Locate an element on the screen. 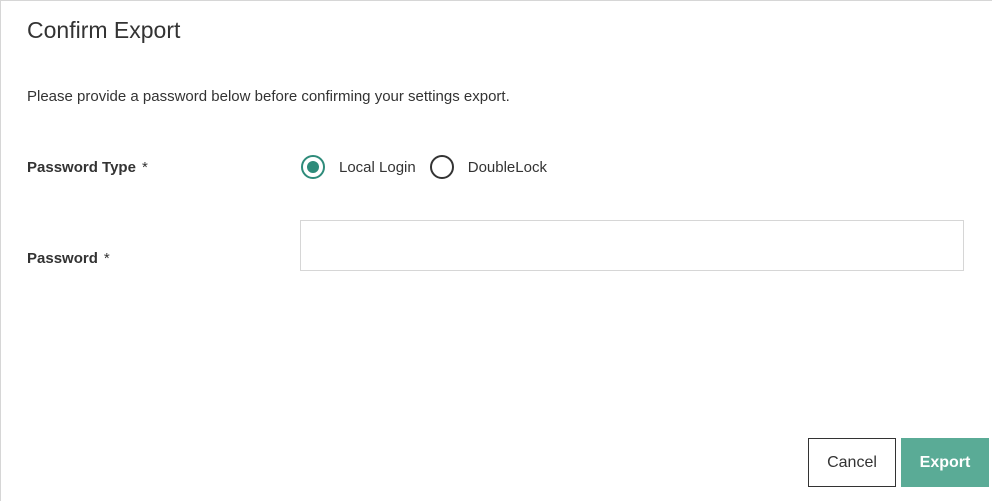 The height and width of the screenshot is (501, 992). password-type-label: Password Type * is located at coordinates (87, 167).